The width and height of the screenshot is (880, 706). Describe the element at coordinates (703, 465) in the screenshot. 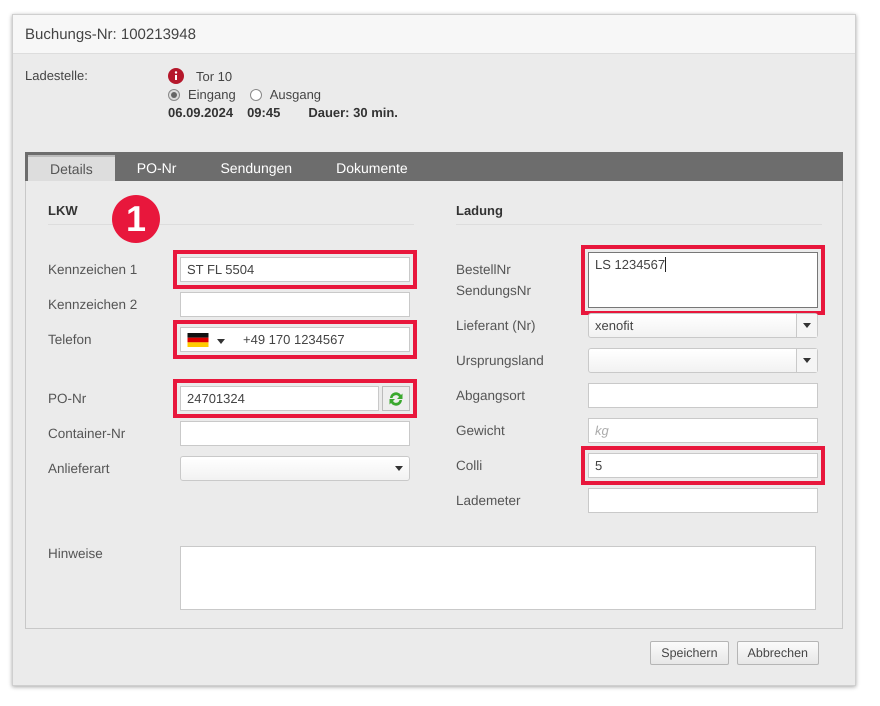

I see `input-field: 5` at that location.